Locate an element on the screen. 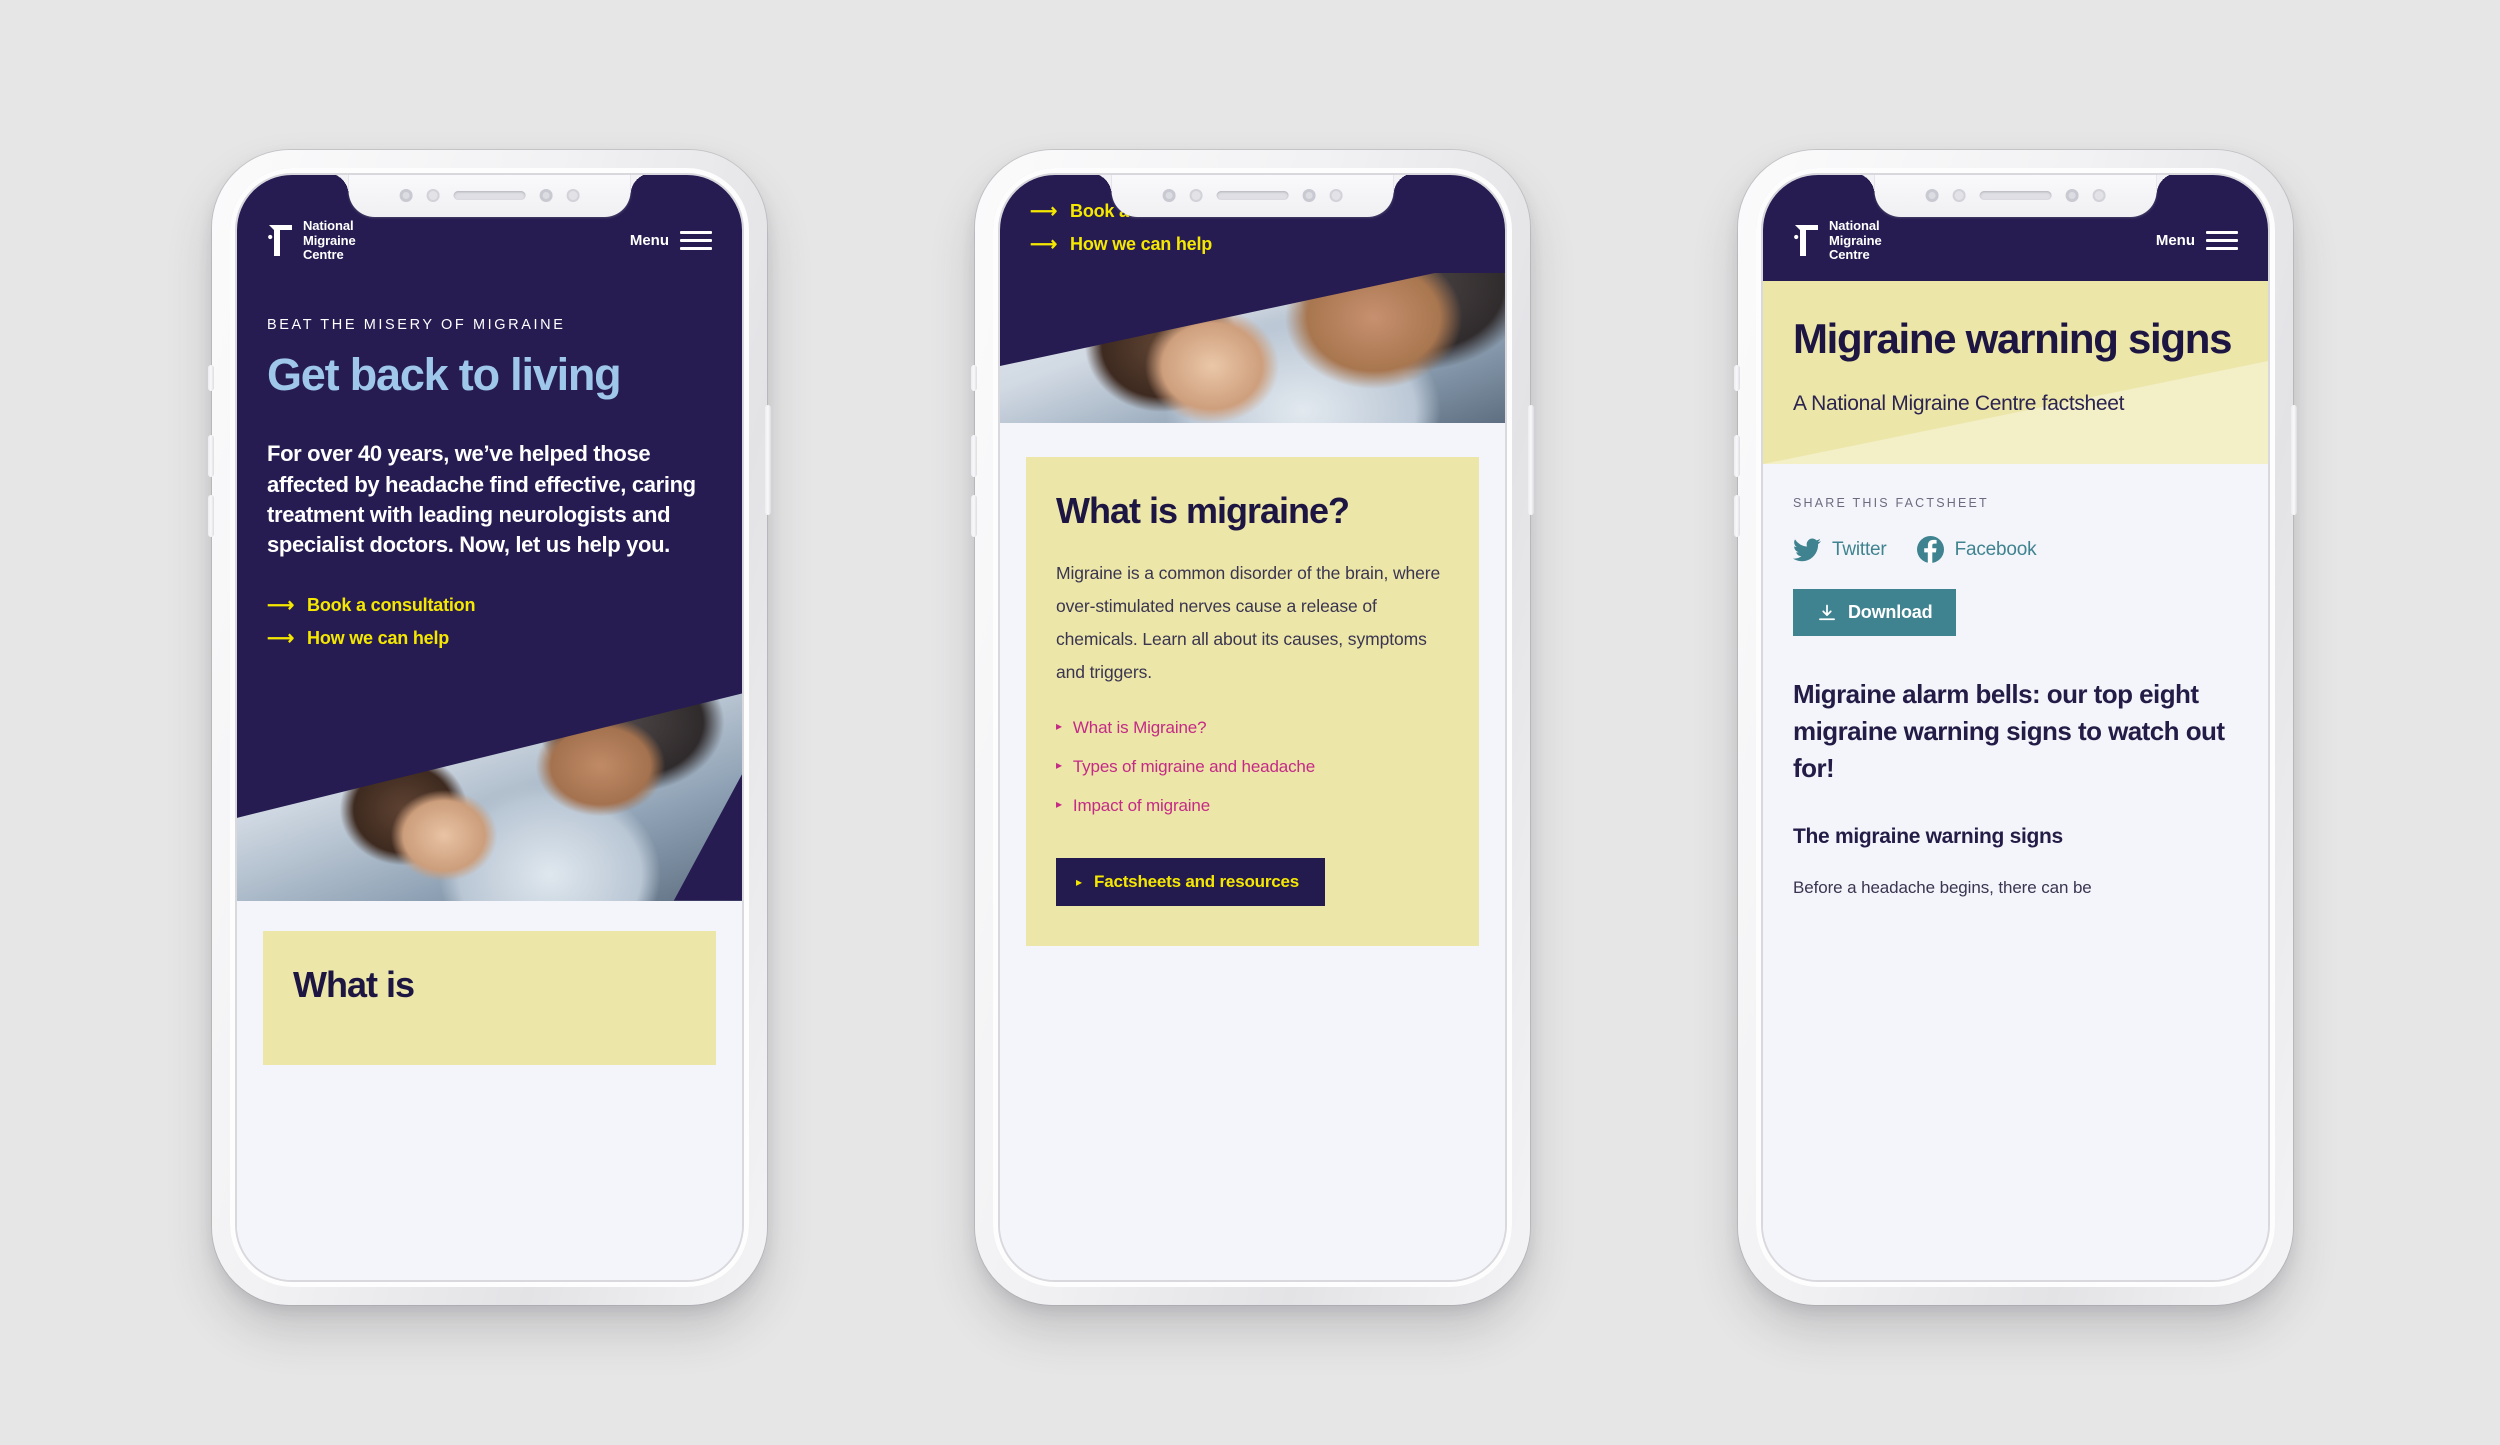 The image size is (2500, 1445). link-label: Types of migraine and headache is located at coordinates (1194, 766).